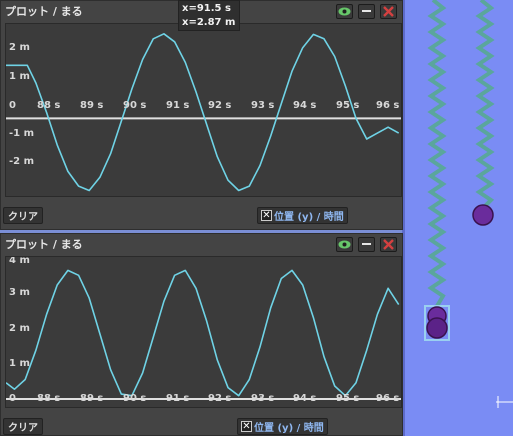  What do you see at coordinates (206, 8) in the screenshot?
I see `tooltip-x: x=91.5 s` at bounding box center [206, 8].